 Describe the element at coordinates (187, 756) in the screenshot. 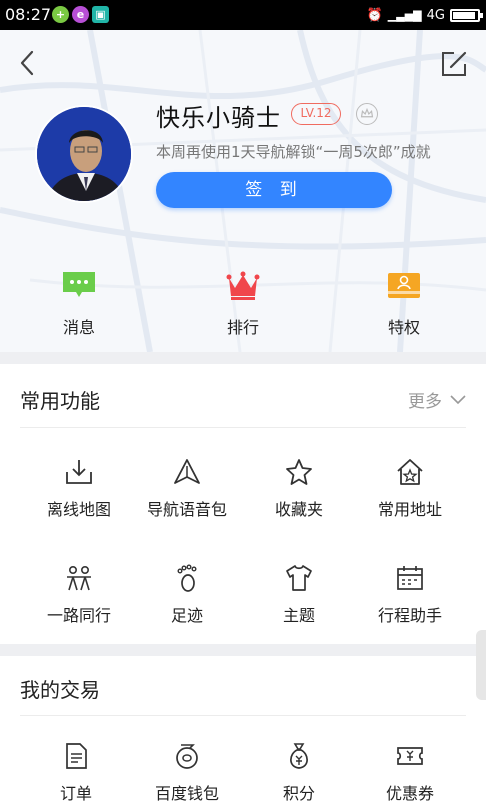

I see `wallet-icon` at that location.